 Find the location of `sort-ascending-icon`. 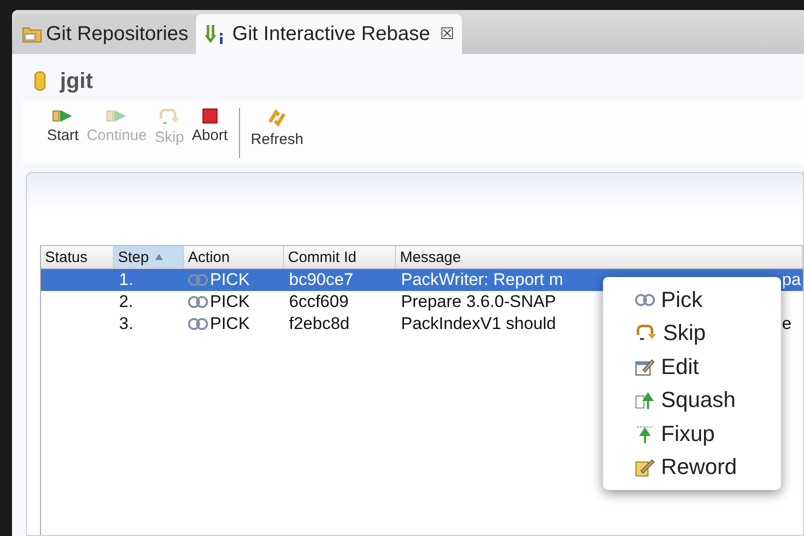

sort-ascending-icon is located at coordinates (158, 257).